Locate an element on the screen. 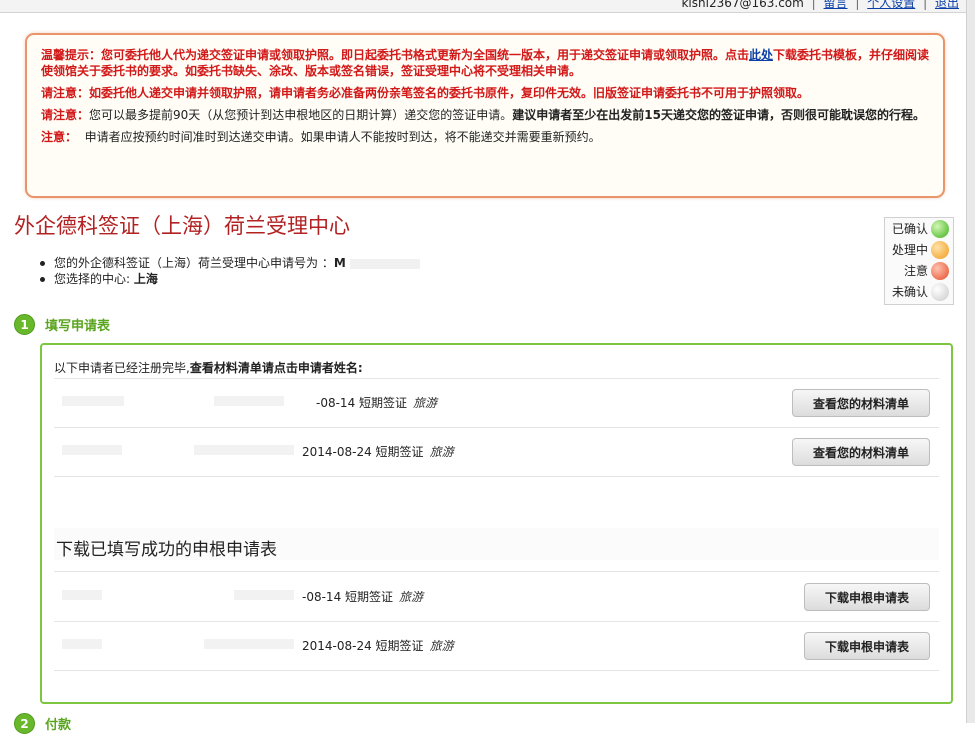 The width and height of the screenshot is (975, 734). legend-attention: 注意 is located at coordinates (919, 270).